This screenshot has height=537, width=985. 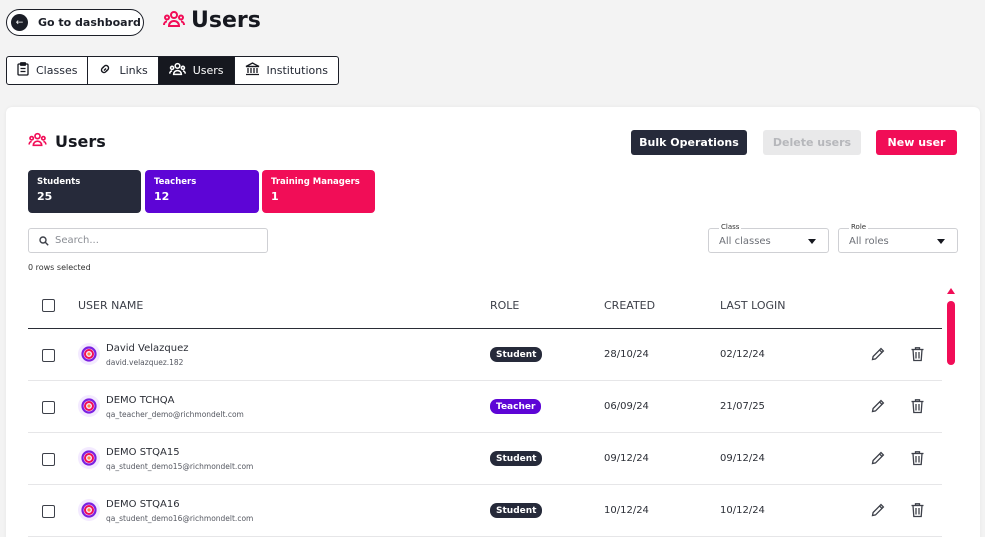 What do you see at coordinates (859, 227) in the screenshot?
I see `role-filter-label: Role` at bounding box center [859, 227].